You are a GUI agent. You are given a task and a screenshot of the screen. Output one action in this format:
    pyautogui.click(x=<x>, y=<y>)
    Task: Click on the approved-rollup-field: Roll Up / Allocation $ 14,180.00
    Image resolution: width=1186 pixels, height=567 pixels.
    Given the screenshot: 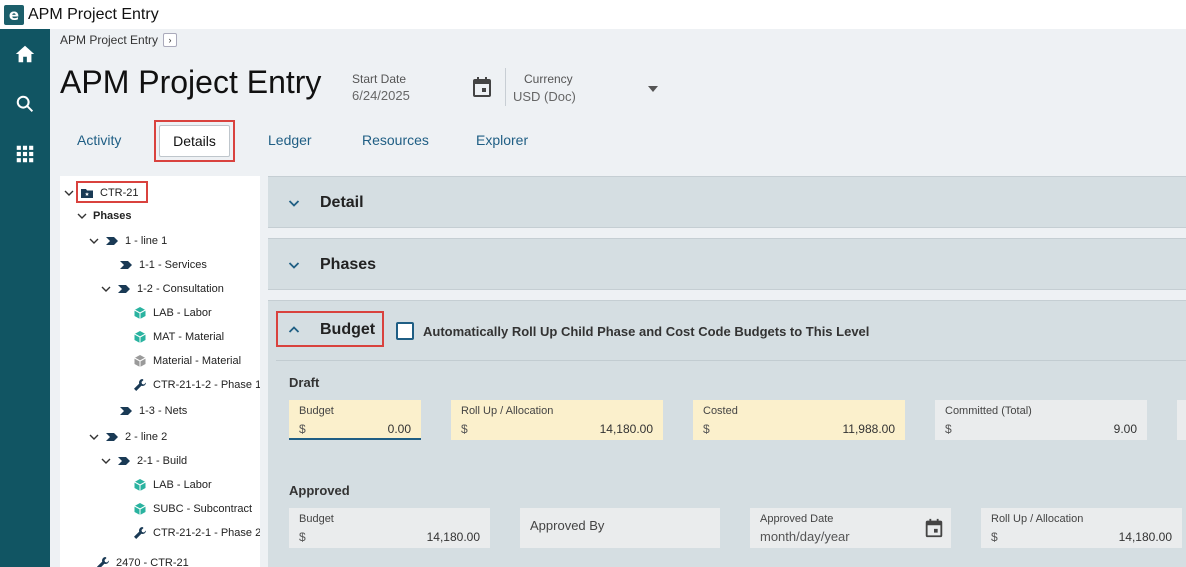 What is the action you would take?
    pyautogui.click(x=1081, y=528)
    